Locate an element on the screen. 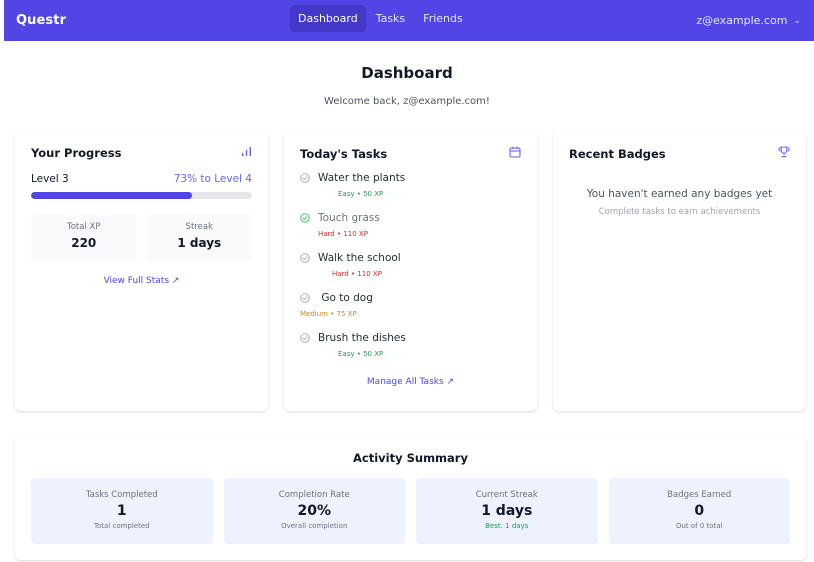 The width and height of the screenshot is (814, 562). badges-card-title: Recent Badges is located at coordinates (617, 153).